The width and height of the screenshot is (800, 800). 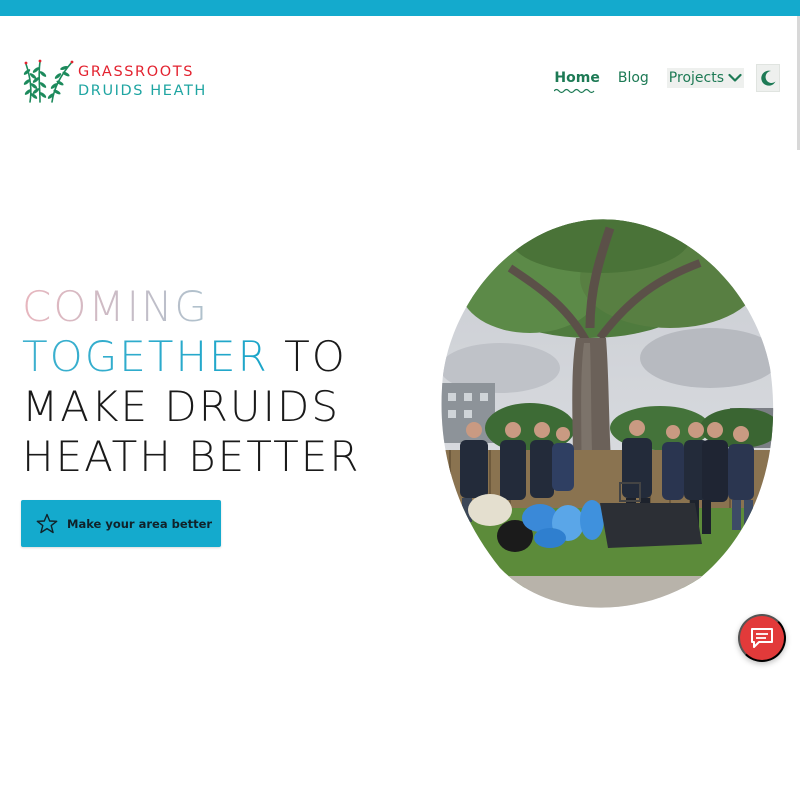 I want to click on chat-bubble-icon, so click(x=762, y=638).